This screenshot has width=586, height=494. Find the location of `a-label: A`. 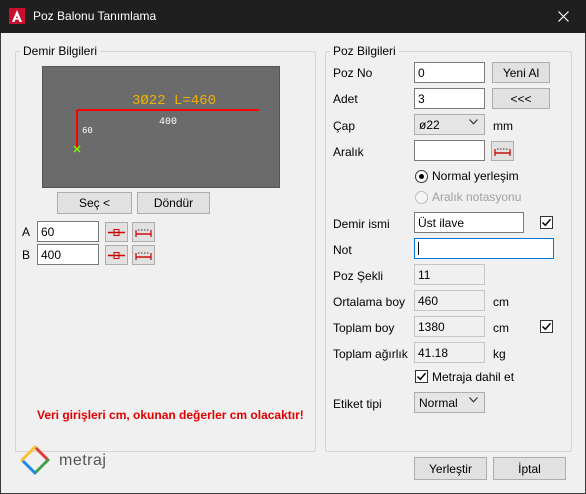

a-label: A is located at coordinates (26, 232).